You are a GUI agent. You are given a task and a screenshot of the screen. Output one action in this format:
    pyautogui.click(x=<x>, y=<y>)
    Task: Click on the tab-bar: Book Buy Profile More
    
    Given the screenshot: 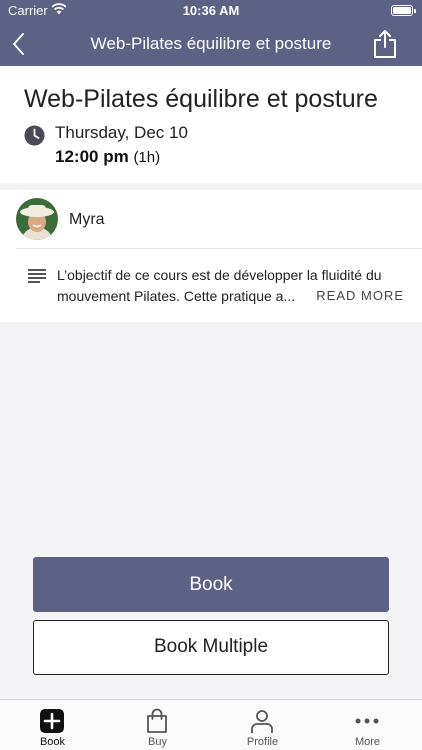 What is the action you would take?
    pyautogui.click(x=211, y=724)
    